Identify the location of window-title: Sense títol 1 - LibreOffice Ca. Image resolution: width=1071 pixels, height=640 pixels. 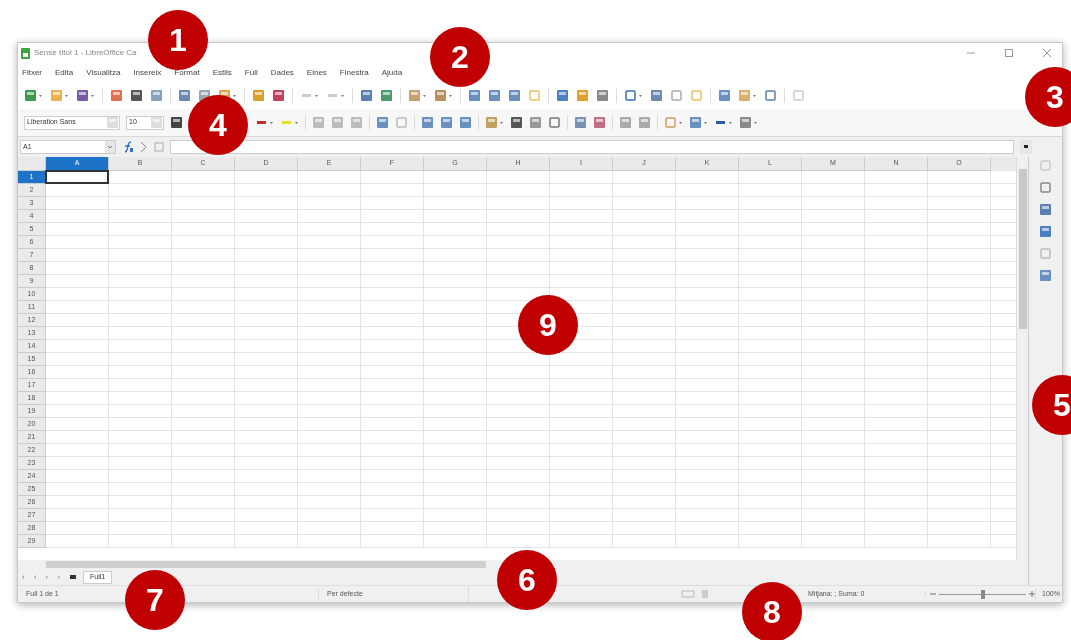
(85, 53).